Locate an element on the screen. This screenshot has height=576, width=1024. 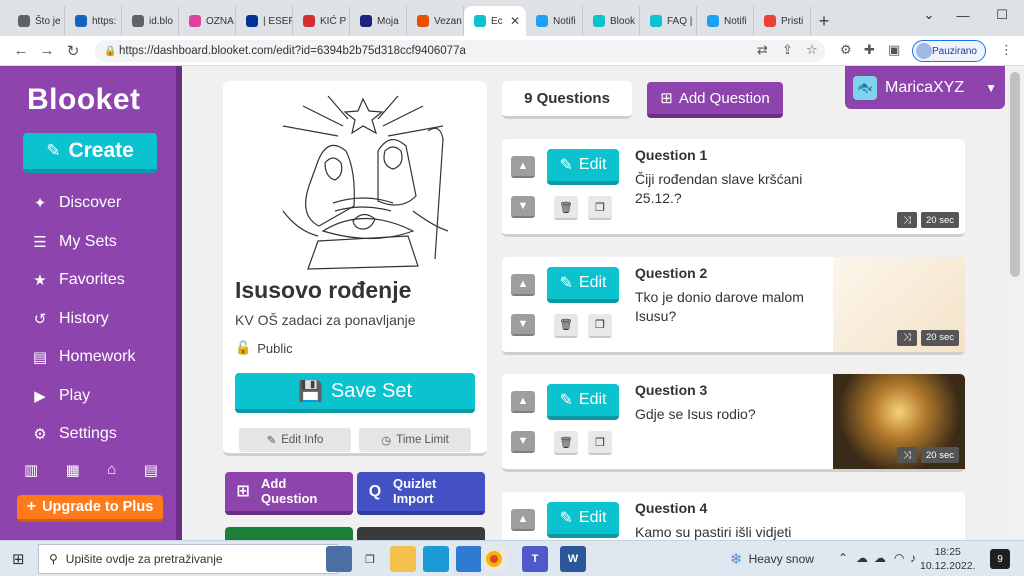
sidebar-item-my-sets: ☰ My Sets is located at coordinates (74, 242).